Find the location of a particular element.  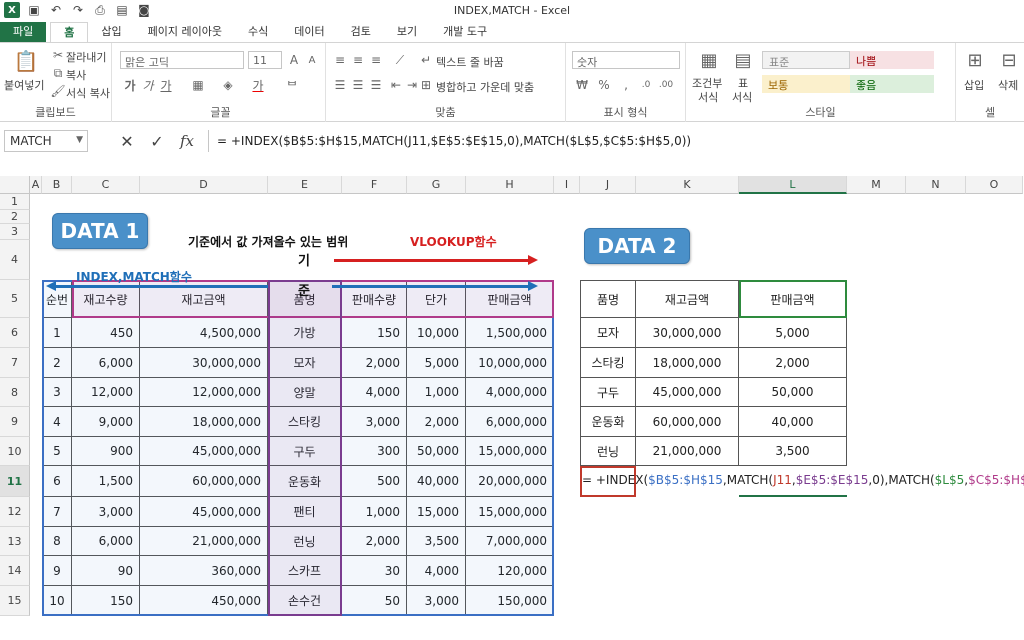

paste-button: 붙여넣기 is located at coordinates (24, 85).